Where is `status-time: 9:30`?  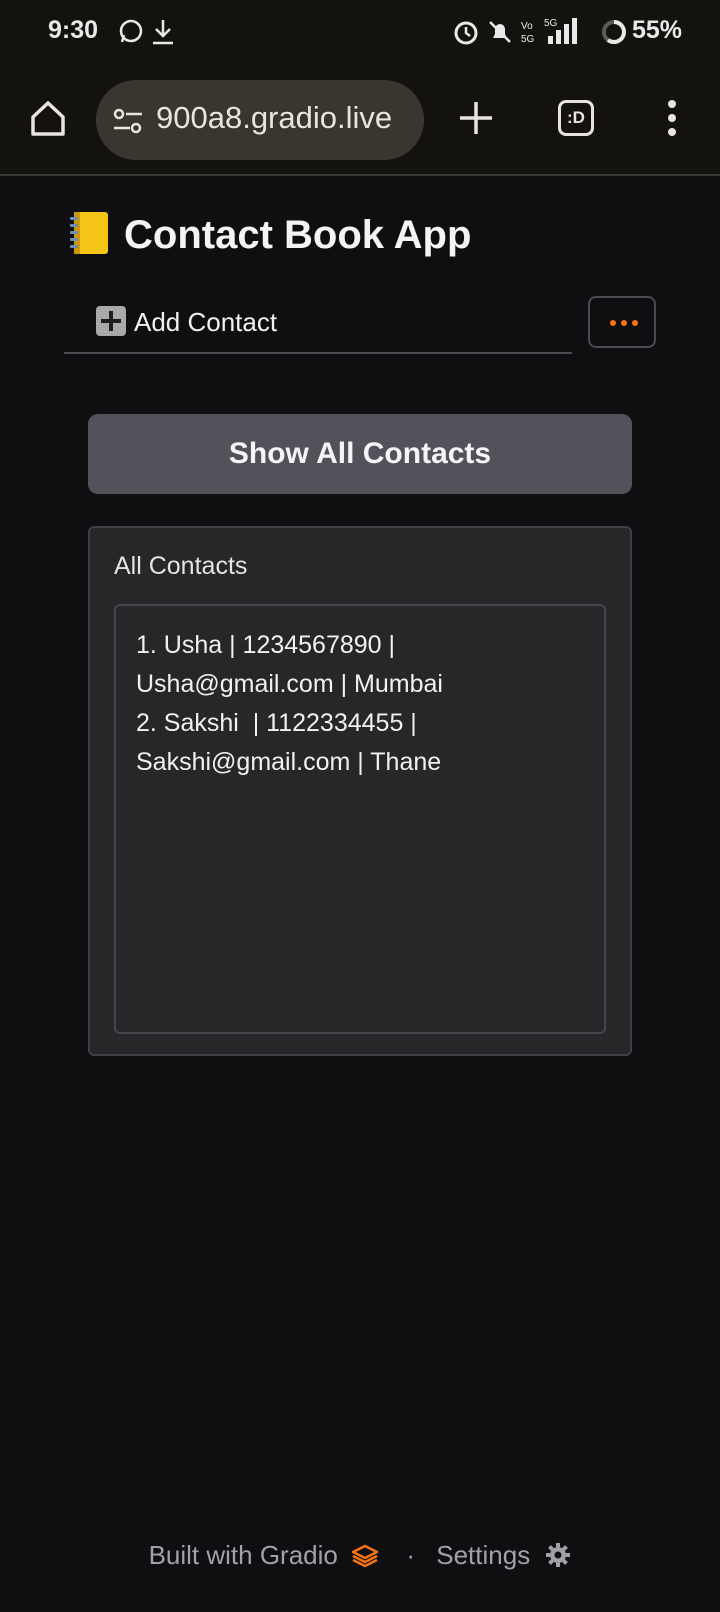
status-time: 9:30 is located at coordinates (73, 30).